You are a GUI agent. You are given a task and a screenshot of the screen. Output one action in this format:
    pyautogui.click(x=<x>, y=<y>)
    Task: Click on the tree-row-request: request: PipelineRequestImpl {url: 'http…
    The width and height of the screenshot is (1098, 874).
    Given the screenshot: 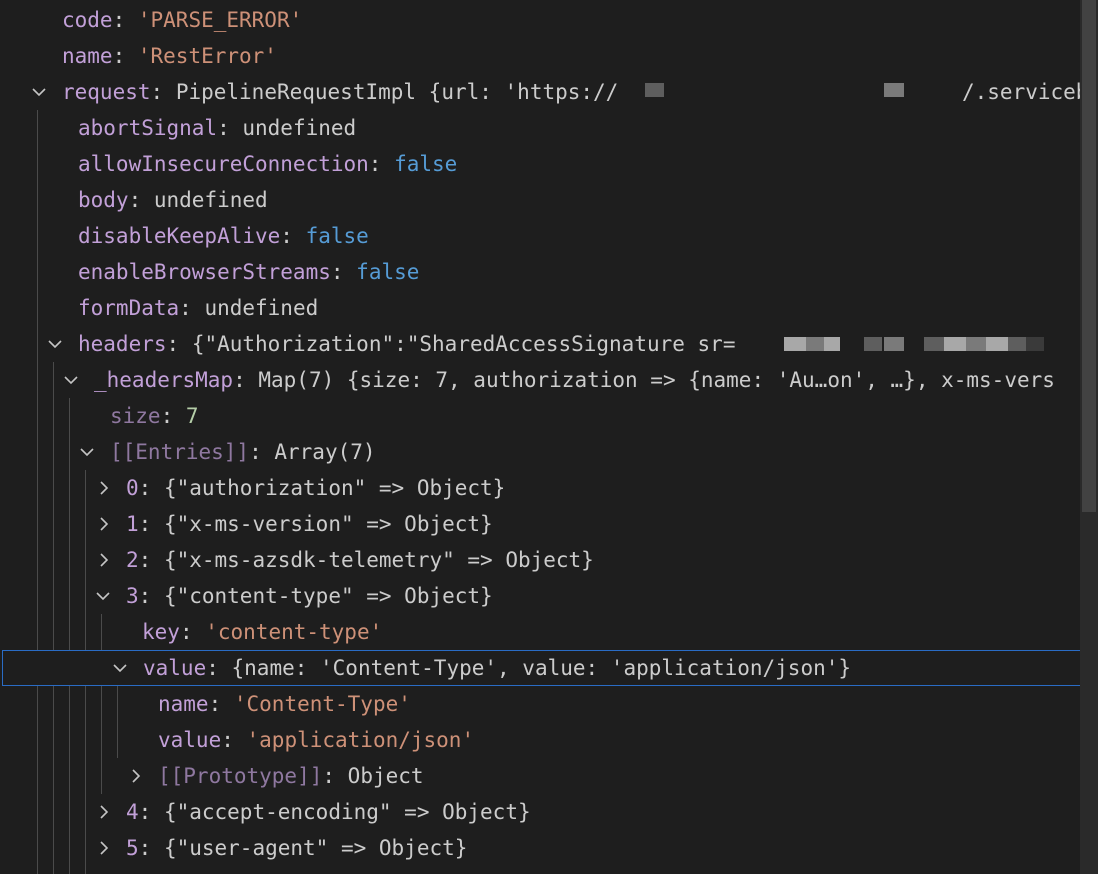 What is the action you would take?
    pyautogui.click(x=540, y=92)
    